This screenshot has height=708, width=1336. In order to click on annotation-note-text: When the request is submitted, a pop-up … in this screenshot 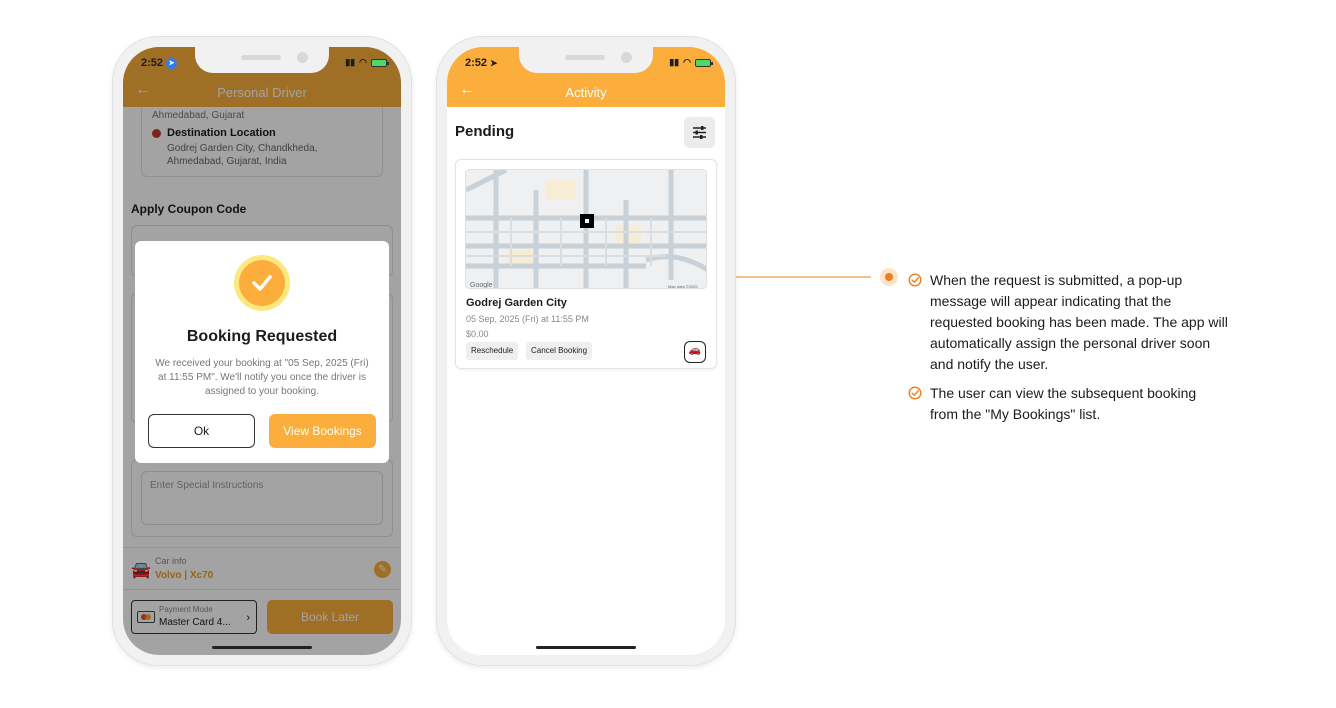, I will do `click(1079, 322)`.